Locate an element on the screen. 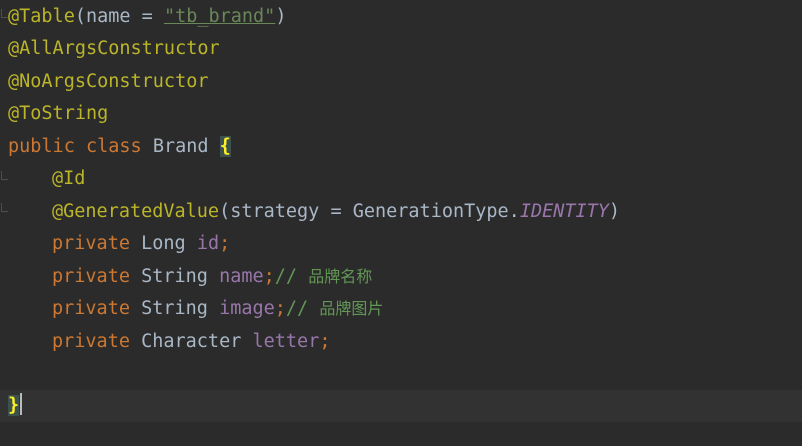 This screenshot has height=446, width=802. keyword-class: class is located at coordinates (113, 146).